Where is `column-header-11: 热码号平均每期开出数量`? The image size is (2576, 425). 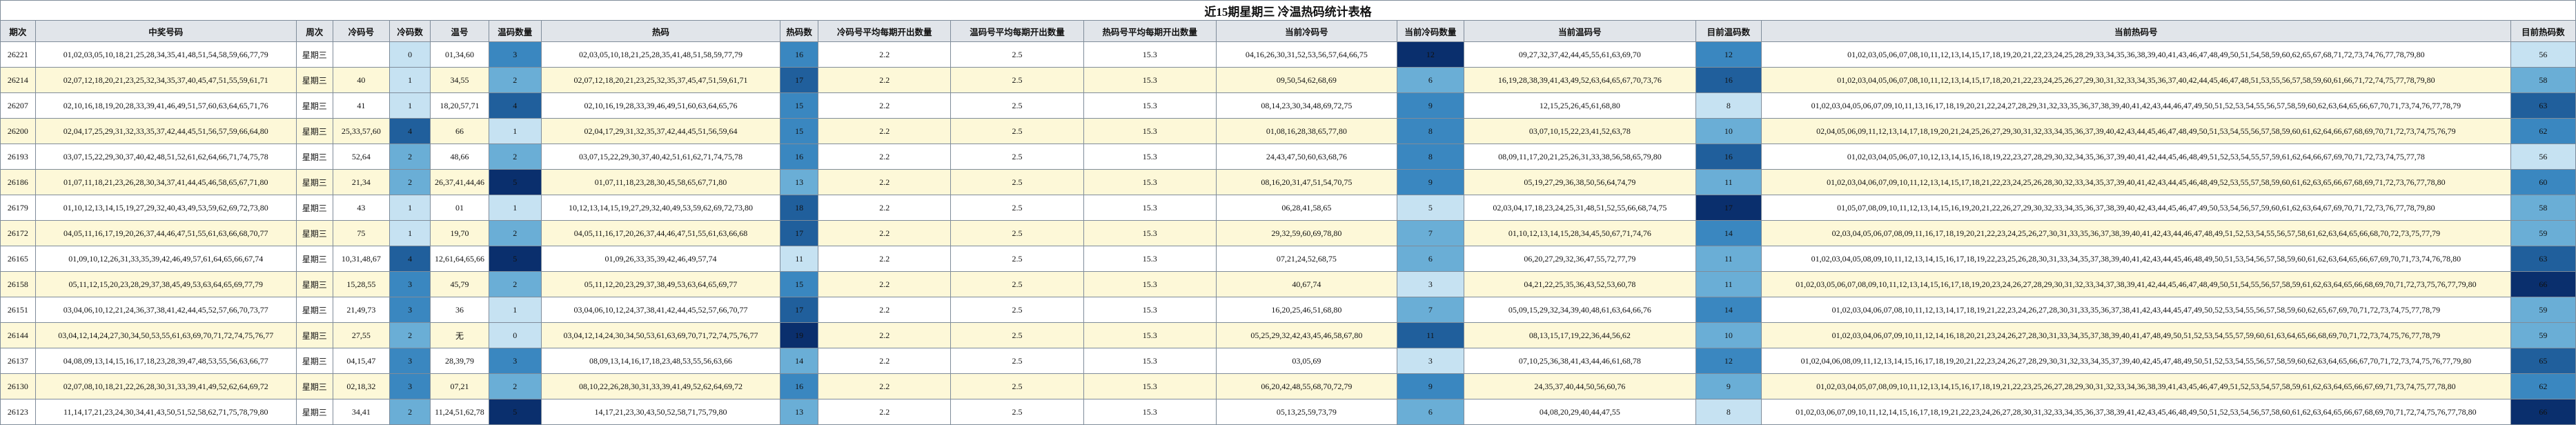
column-header-11: 热码号平均每期开出数量 is located at coordinates (1150, 31).